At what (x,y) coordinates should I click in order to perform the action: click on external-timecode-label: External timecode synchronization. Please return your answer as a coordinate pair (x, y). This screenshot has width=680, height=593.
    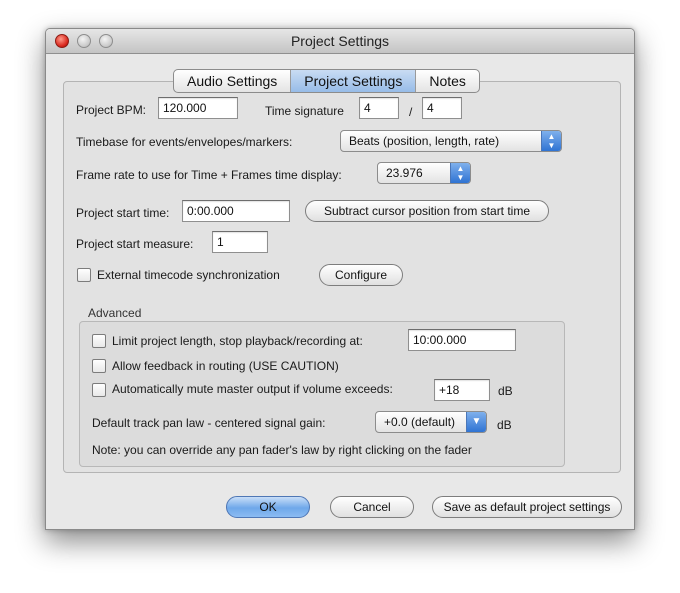
    Looking at the image, I should click on (188, 275).